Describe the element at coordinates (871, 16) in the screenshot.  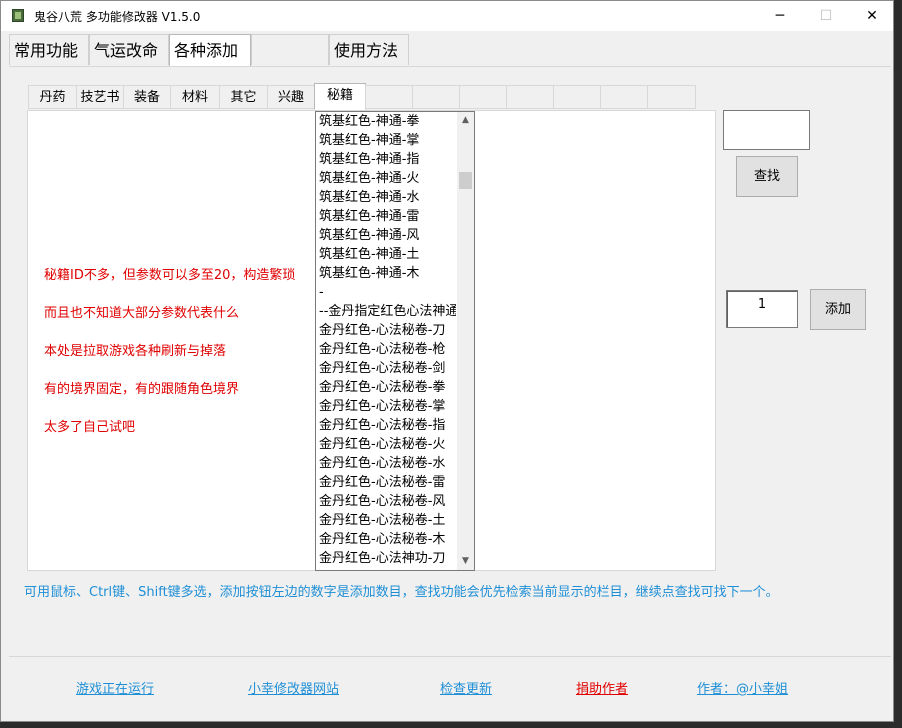
I see `close-button: ✕` at that location.